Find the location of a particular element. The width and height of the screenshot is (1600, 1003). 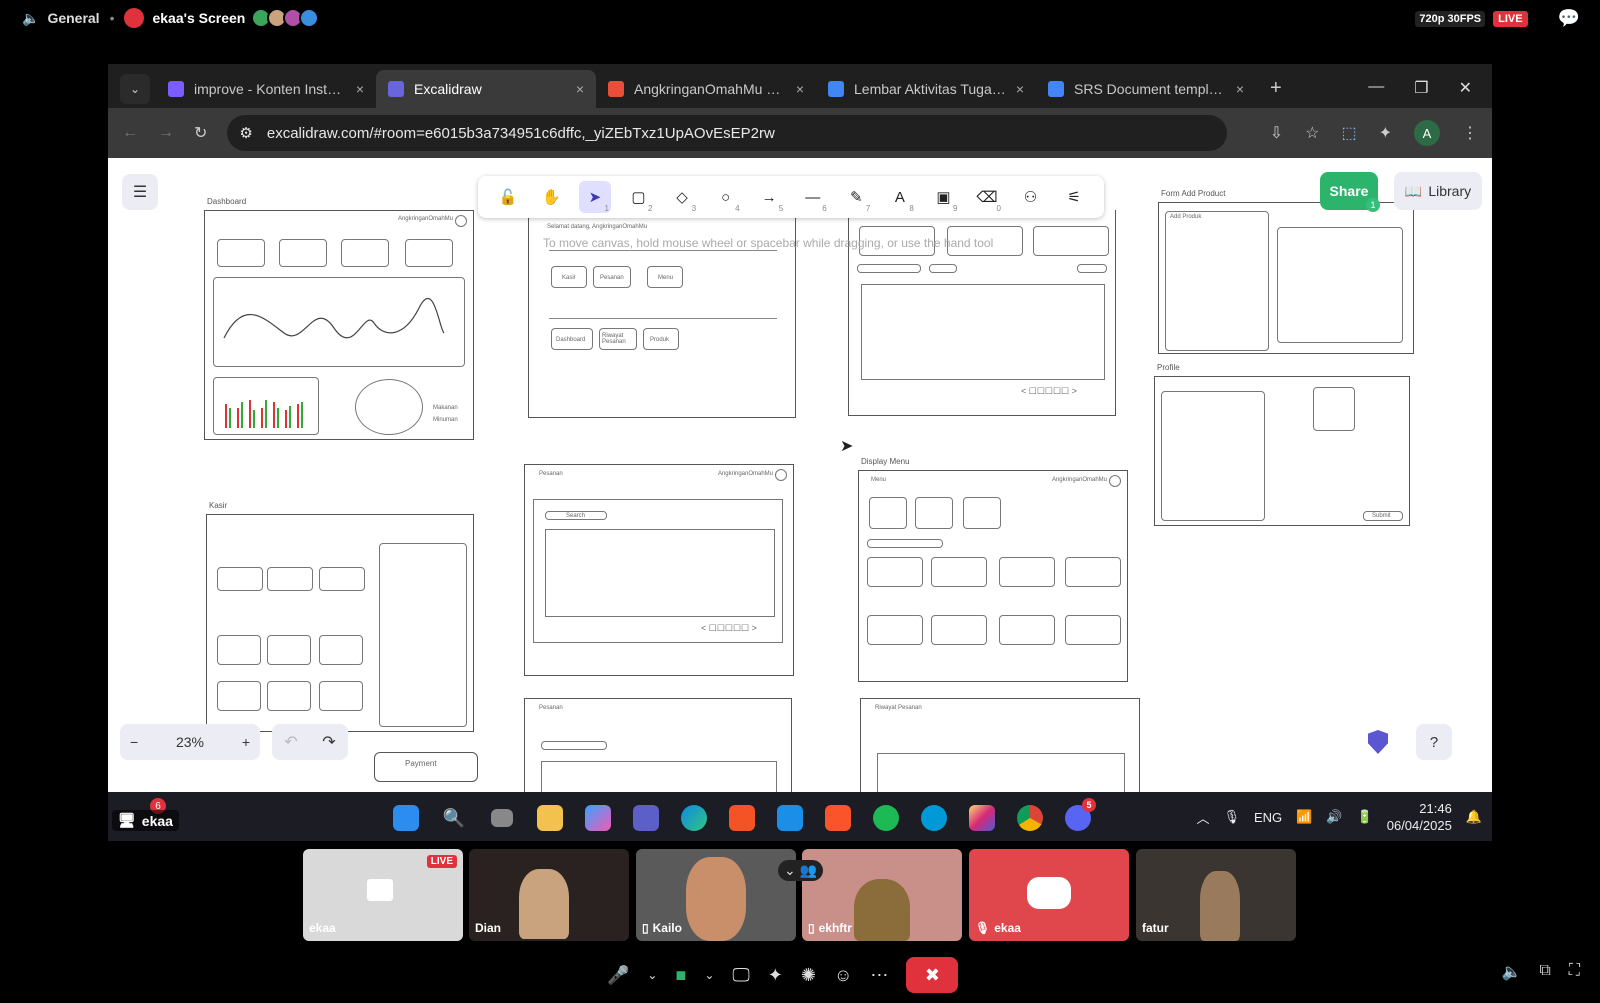

close-window-icon: ✕ is located at coordinates (1465, 88).